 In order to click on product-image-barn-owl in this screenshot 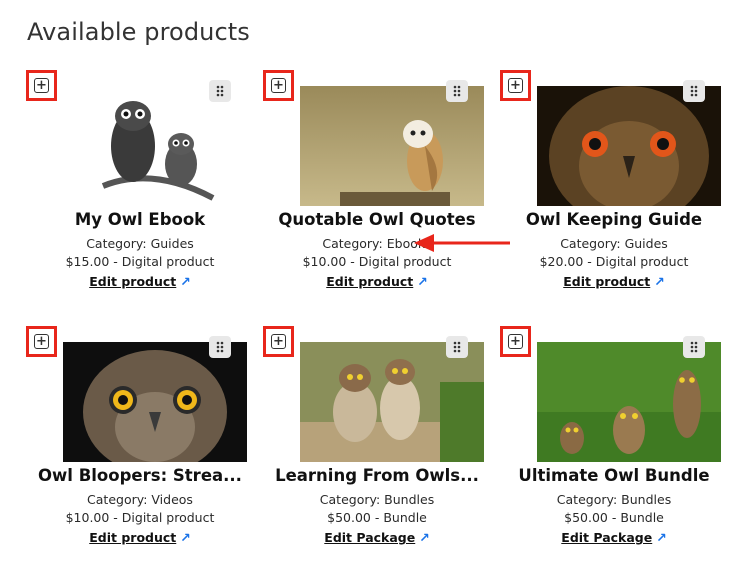, I will do `click(392, 146)`.